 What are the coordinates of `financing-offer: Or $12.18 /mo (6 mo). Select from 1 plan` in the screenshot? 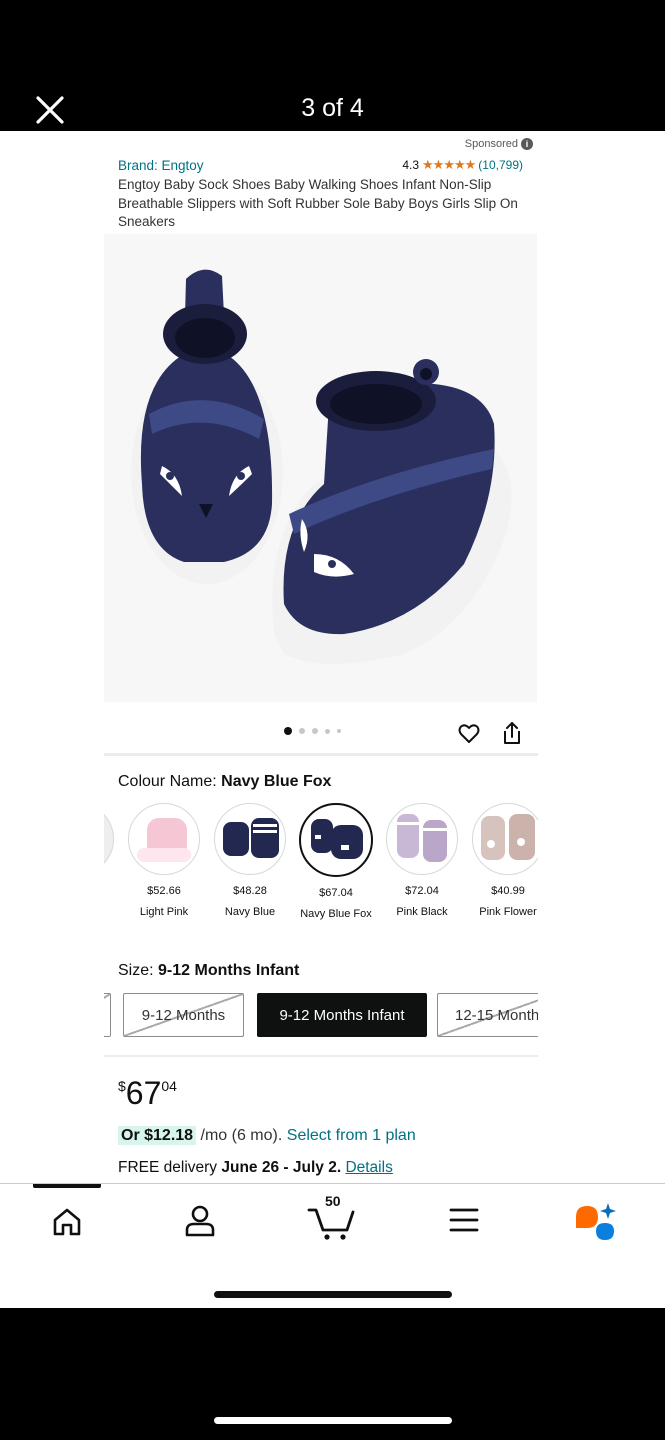 It's located at (267, 1135).